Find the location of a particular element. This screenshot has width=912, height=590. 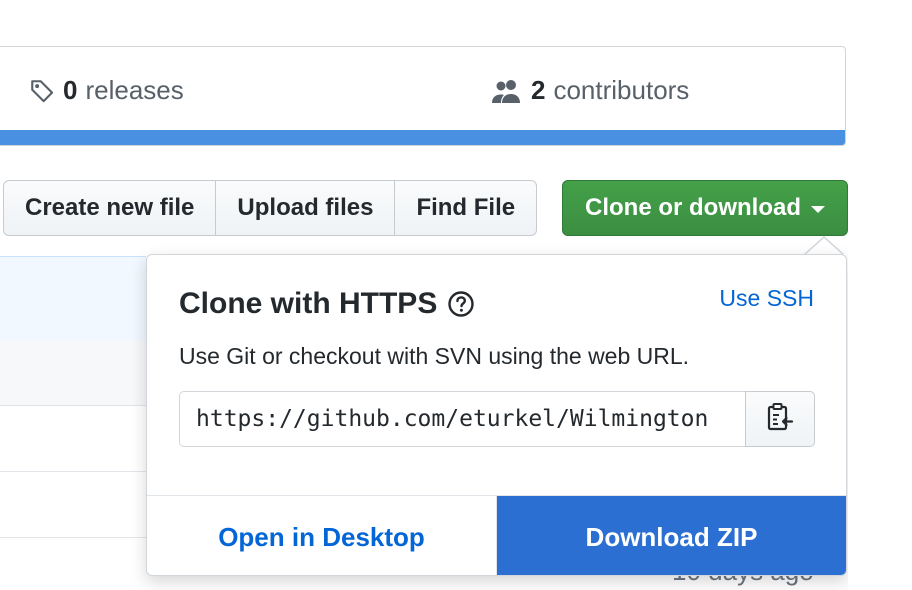

clone-title-text: Clone with HTTPS is located at coordinates (308, 303).